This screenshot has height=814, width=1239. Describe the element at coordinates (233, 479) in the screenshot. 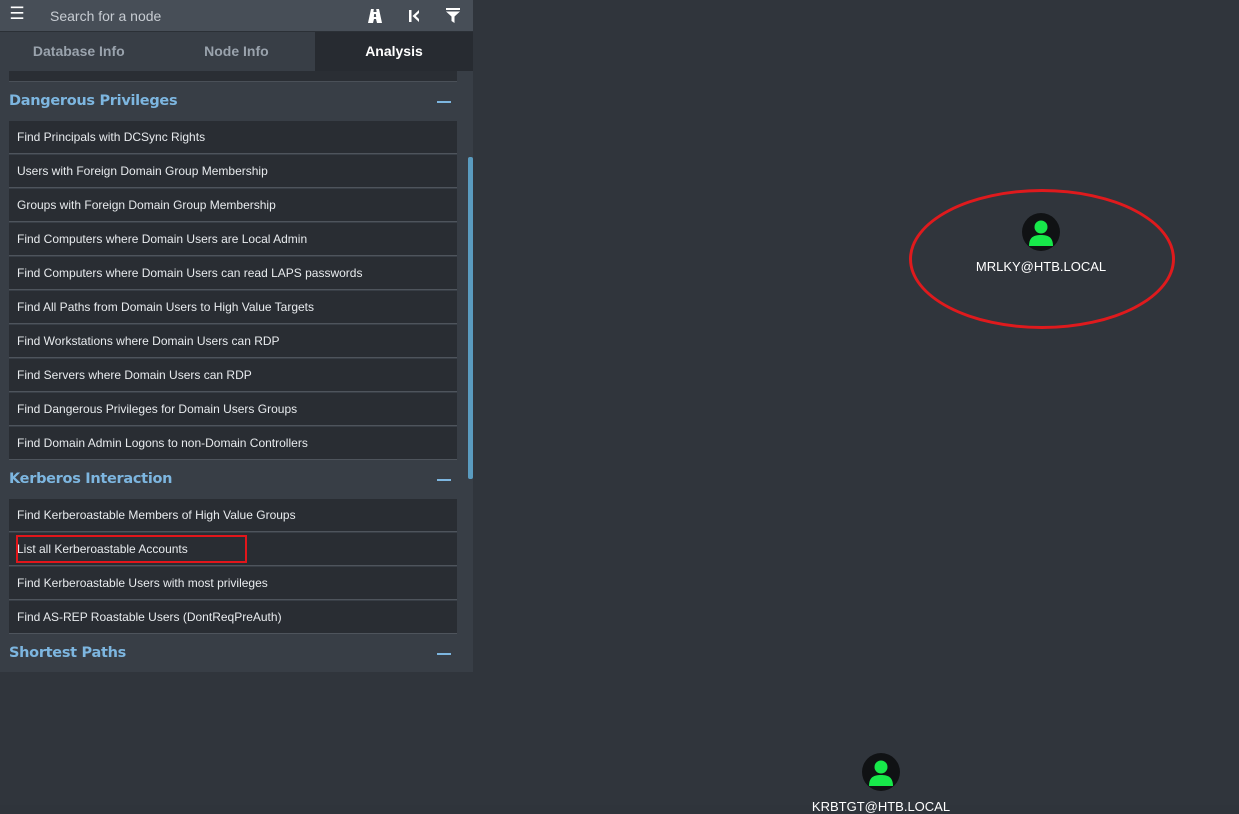

I see `section-header-kerberos-interaction: Kerberos Interaction` at that location.